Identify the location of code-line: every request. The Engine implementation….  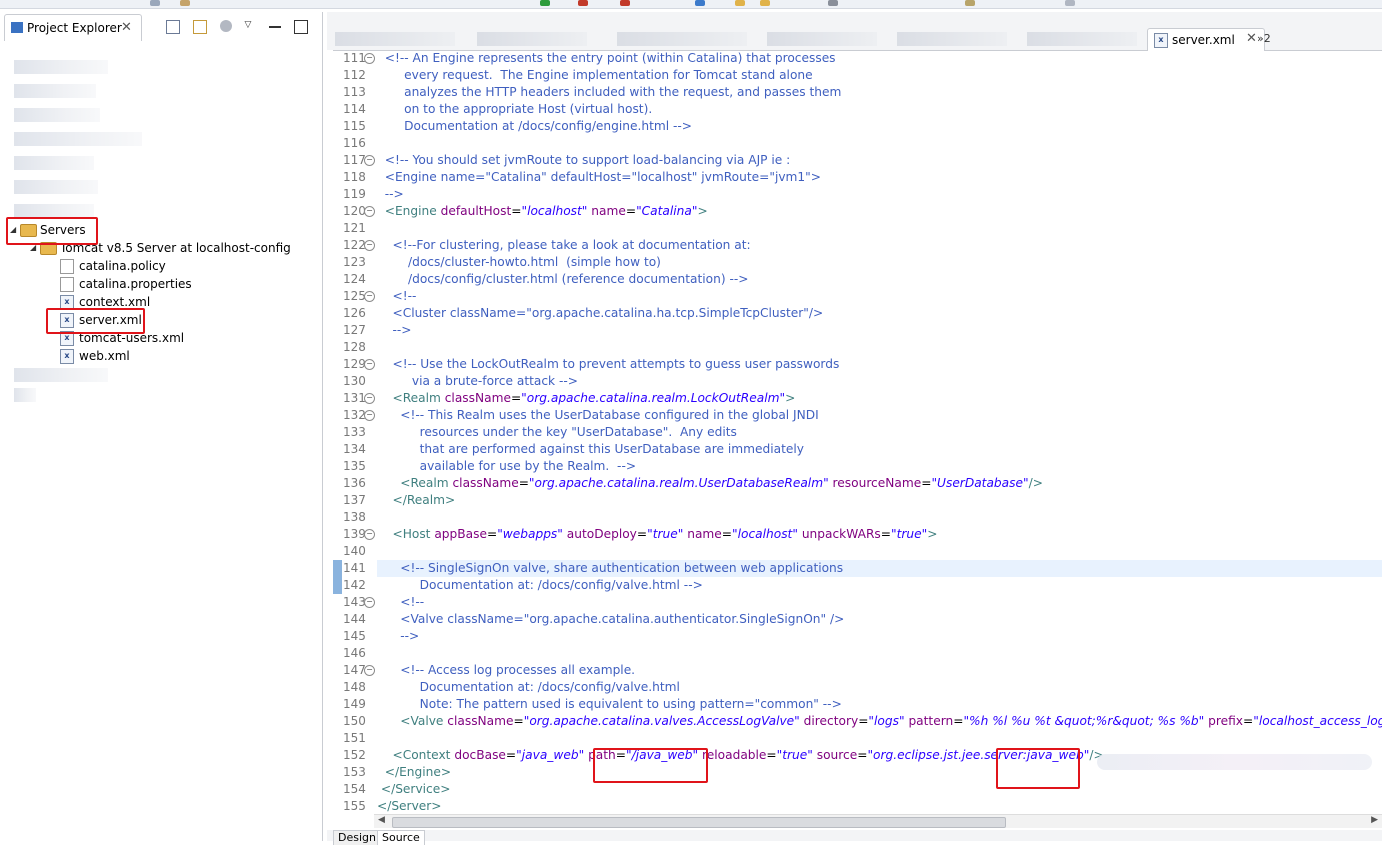
(879, 75).